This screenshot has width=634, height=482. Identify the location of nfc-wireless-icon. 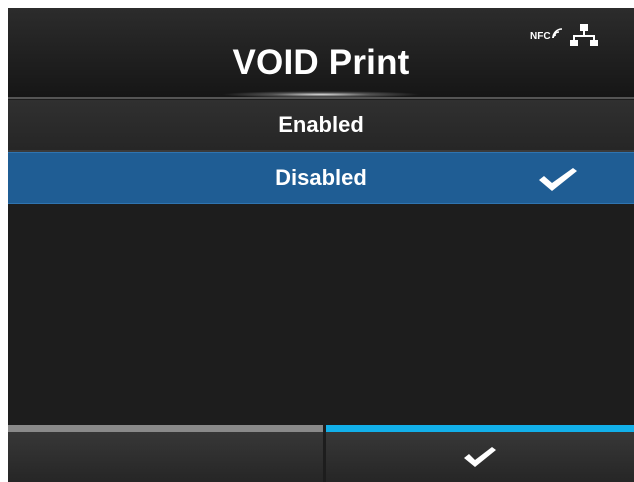
(557, 33).